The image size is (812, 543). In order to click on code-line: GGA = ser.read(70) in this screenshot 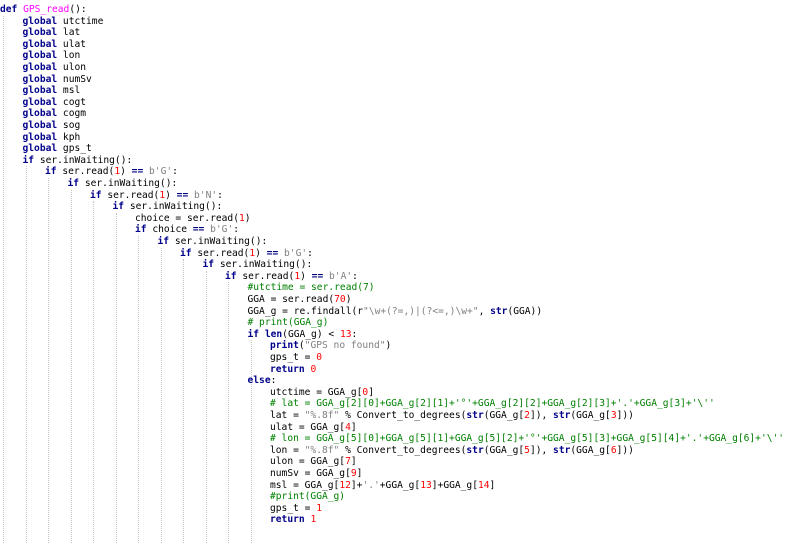, I will do `click(300, 300)`.